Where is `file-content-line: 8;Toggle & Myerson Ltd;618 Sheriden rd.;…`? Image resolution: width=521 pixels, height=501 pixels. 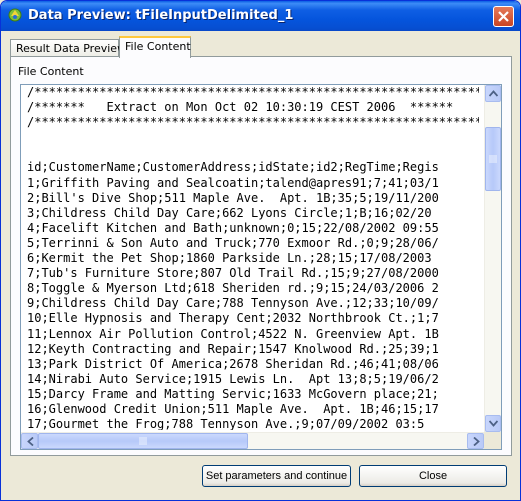
file-content-line: 8;Toggle & Myerson Ltd;618 Sheriden rd.;… is located at coordinates (233, 288).